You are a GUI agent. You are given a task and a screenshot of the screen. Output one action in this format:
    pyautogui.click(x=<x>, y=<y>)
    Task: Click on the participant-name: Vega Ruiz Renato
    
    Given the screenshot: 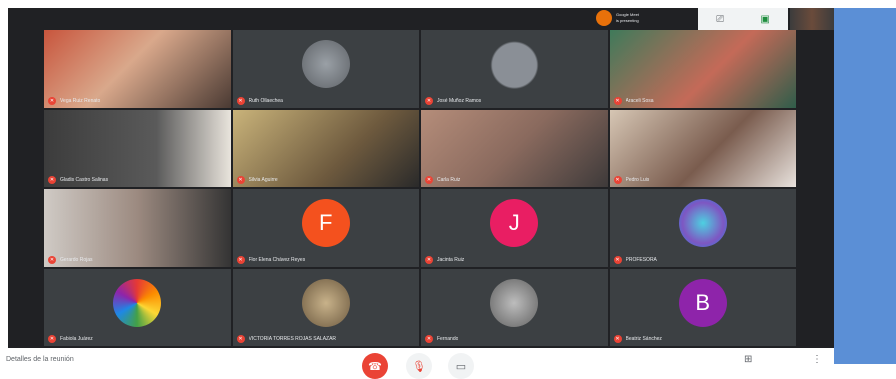 What is the action you would take?
    pyautogui.click(x=80, y=100)
    